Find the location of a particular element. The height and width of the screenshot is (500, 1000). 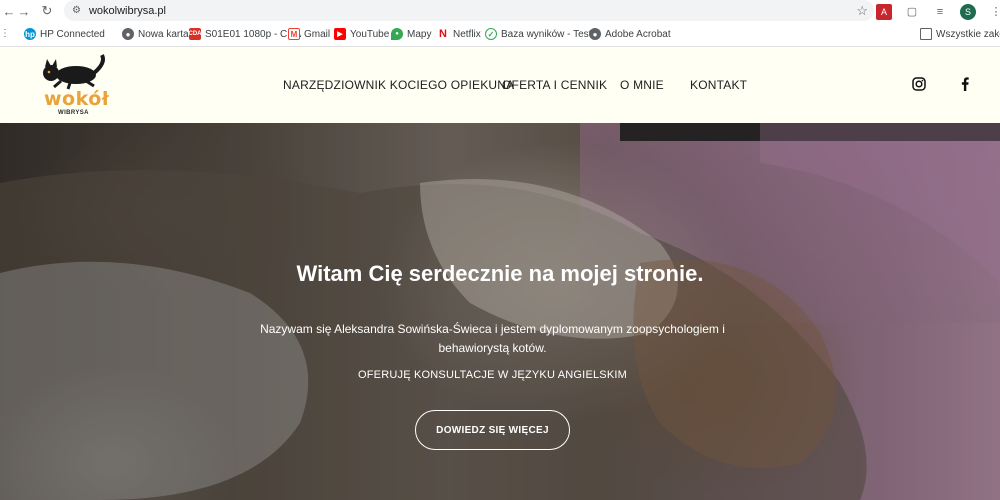

bookmark-netflix: N Netflix is located at coordinates (459, 34).